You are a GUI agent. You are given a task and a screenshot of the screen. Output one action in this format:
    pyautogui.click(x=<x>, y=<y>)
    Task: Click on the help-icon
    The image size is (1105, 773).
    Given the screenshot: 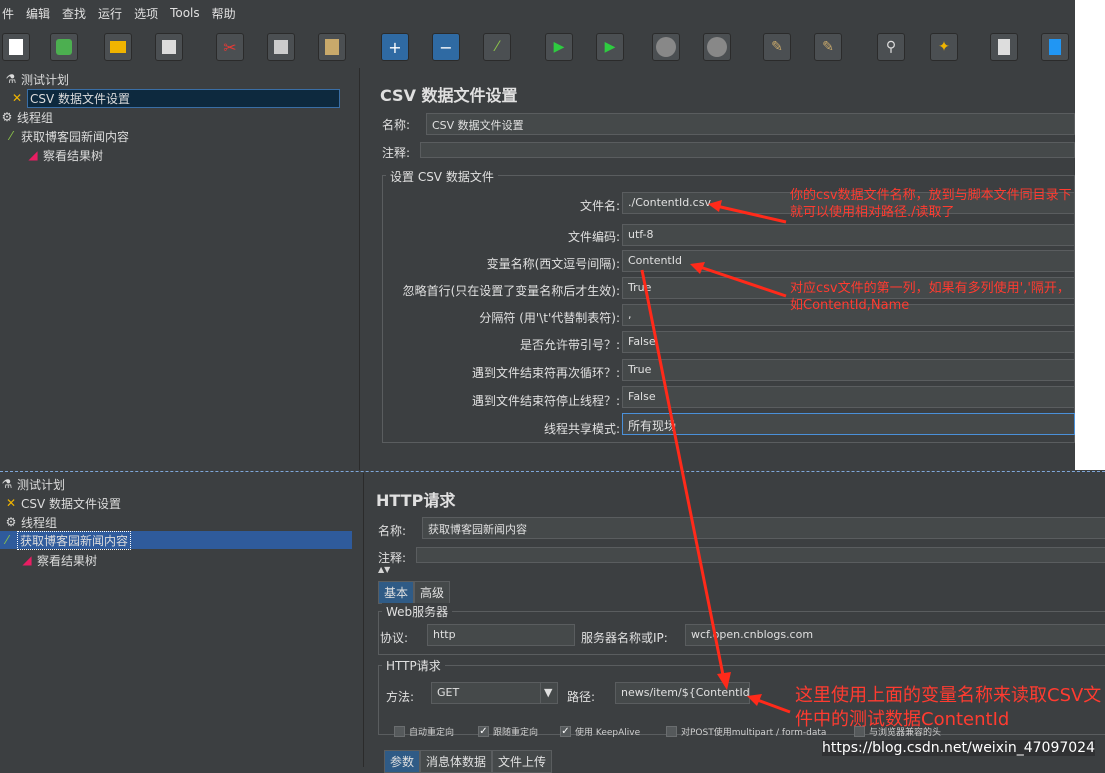 What is the action you would take?
    pyautogui.click(x=1055, y=47)
    